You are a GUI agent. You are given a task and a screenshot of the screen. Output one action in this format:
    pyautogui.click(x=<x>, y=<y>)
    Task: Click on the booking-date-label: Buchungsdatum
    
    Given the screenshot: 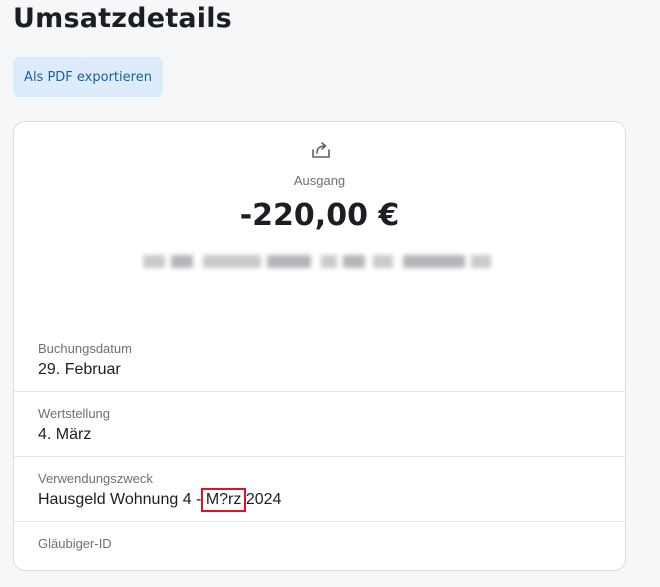 What is the action you would take?
    pyautogui.click(x=85, y=348)
    